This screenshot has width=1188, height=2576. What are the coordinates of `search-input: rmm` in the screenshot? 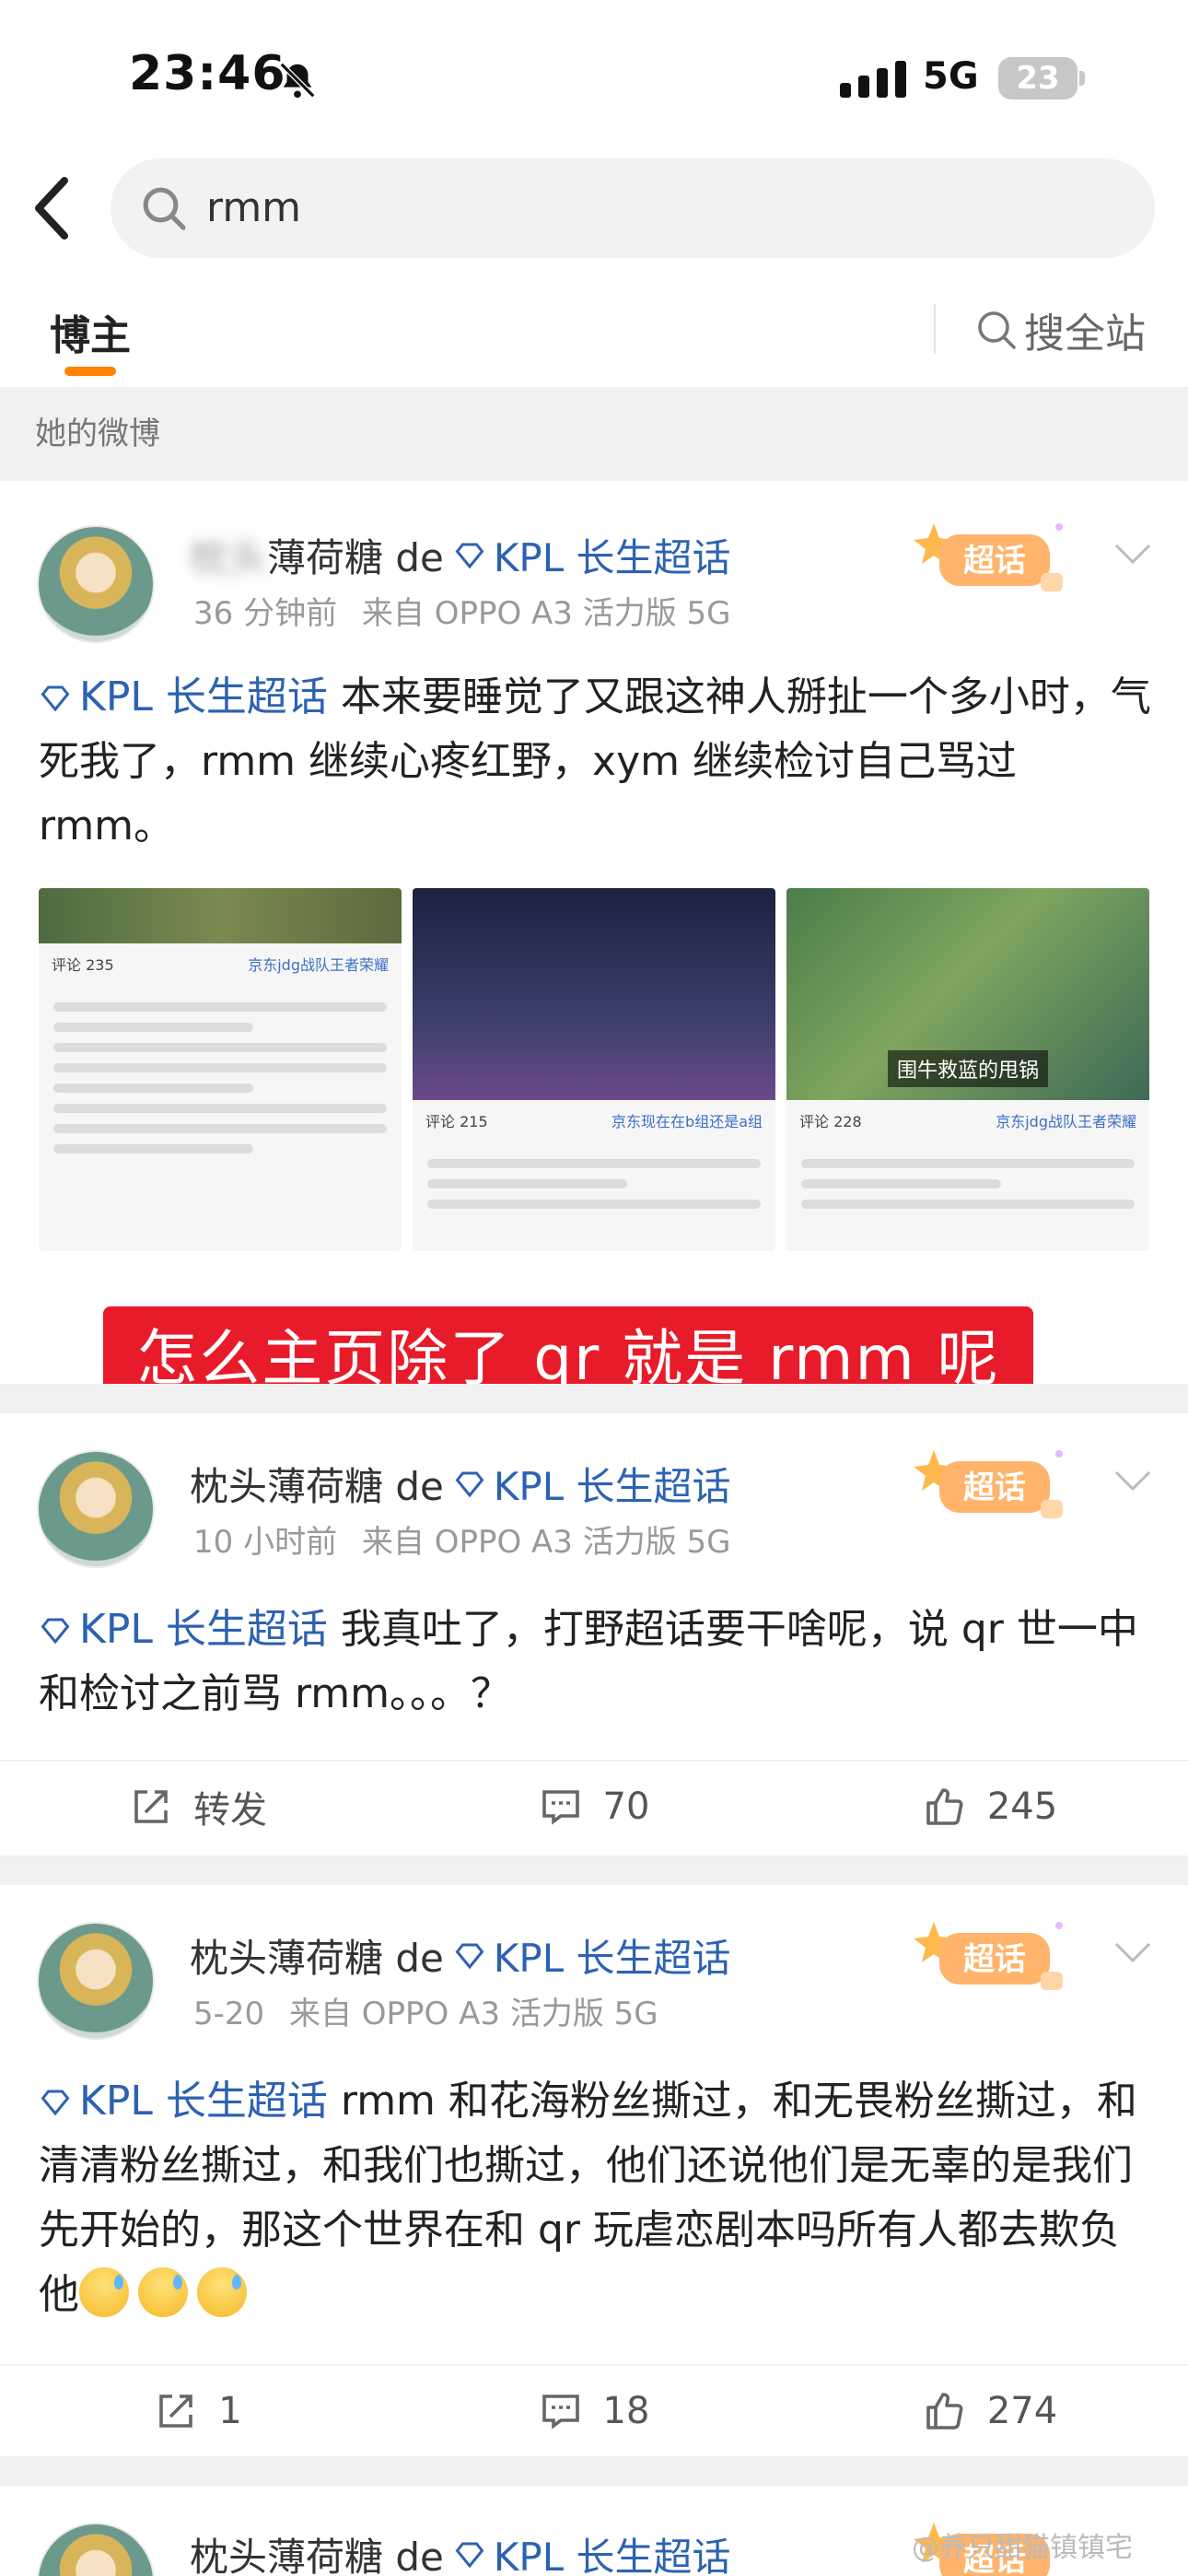 It's located at (633, 208).